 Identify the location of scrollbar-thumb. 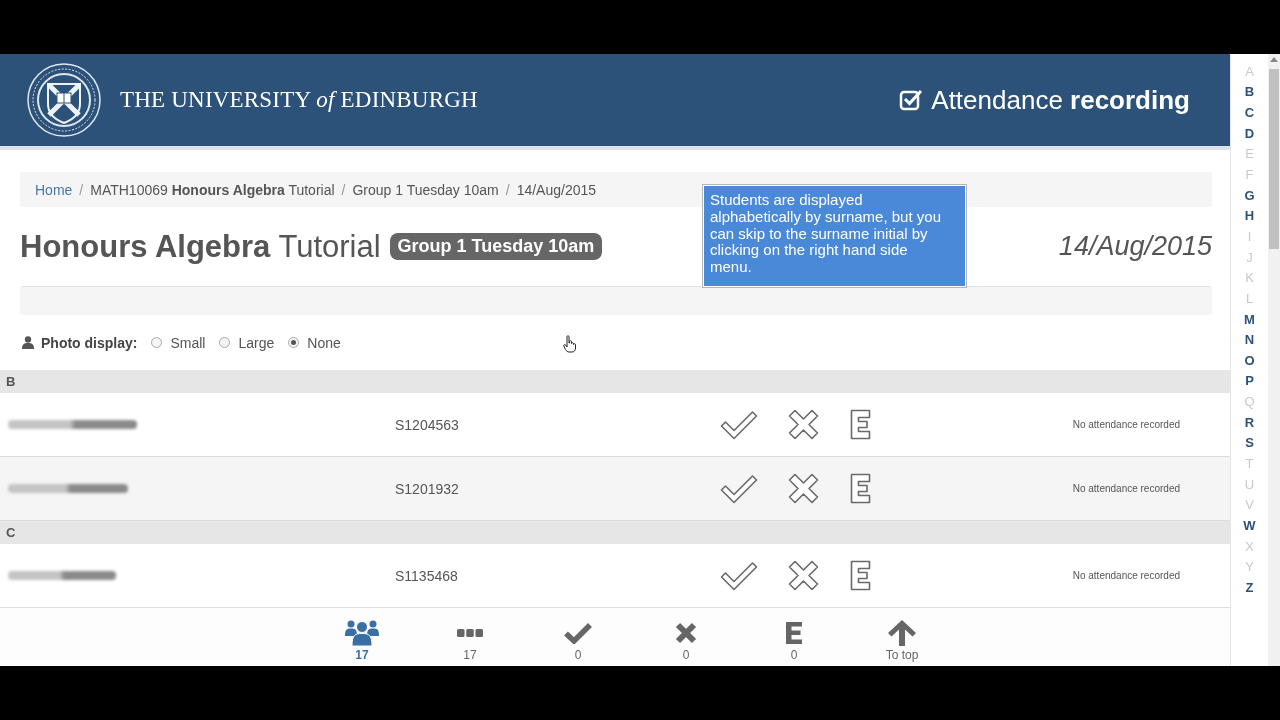
(1274, 159).